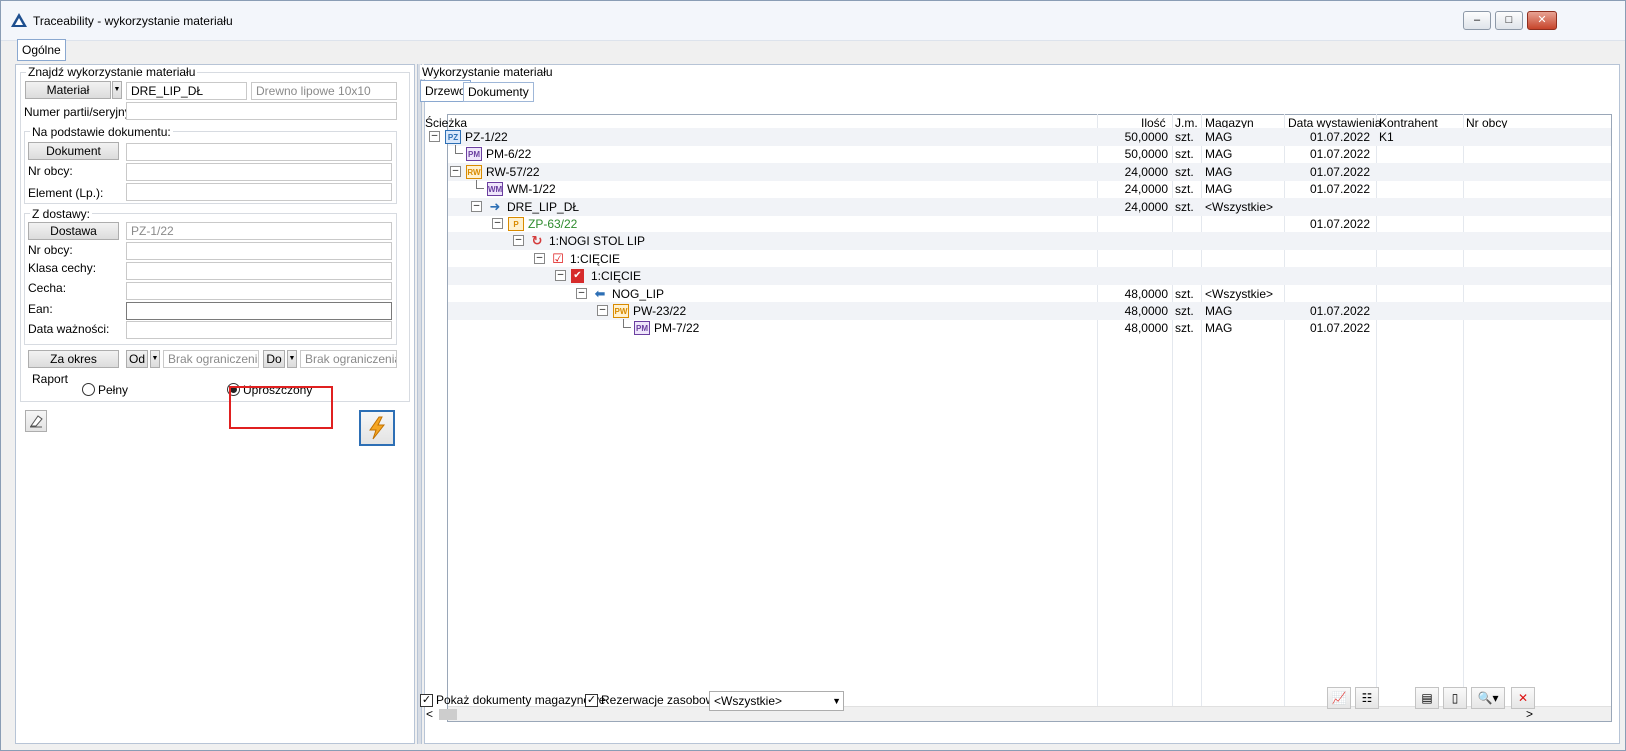 The height and width of the screenshot is (751, 1626). Describe the element at coordinates (1029, 241) in the screenshot. I see `tree-row: – ↻ 1:NOGI STOL LIP` at that location.